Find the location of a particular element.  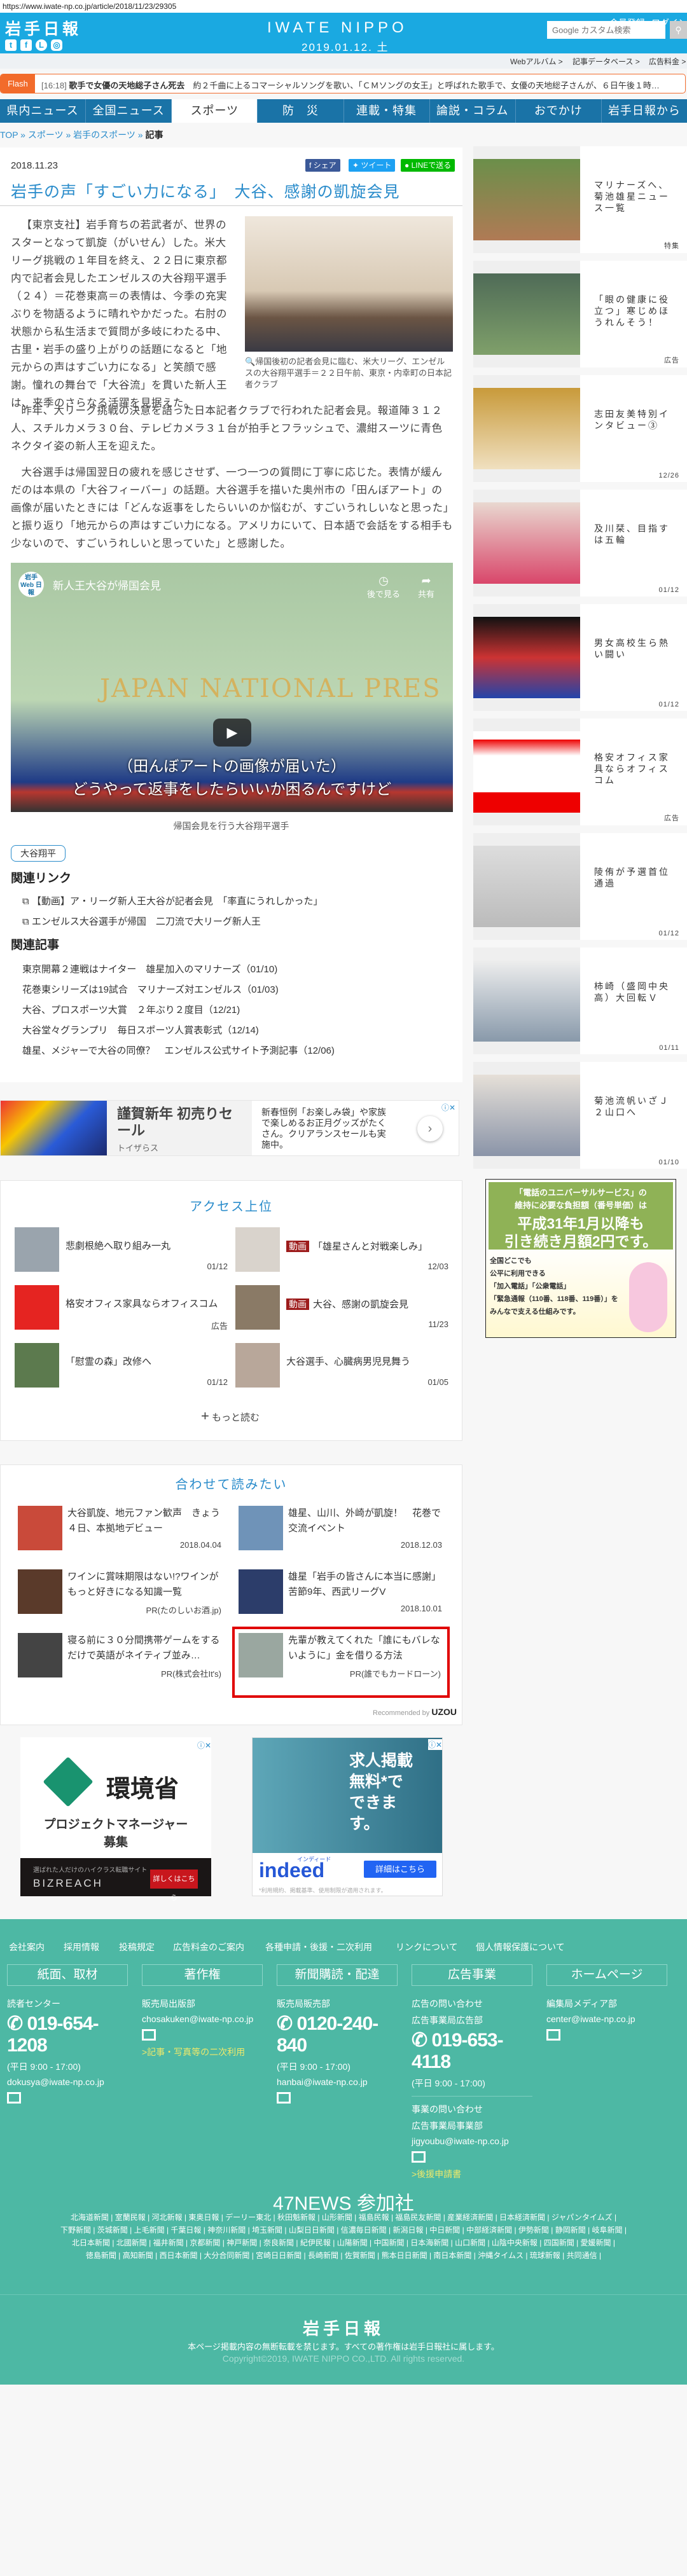

newspaper-link: 四国新聞 is located at coordinates (559, 2242).